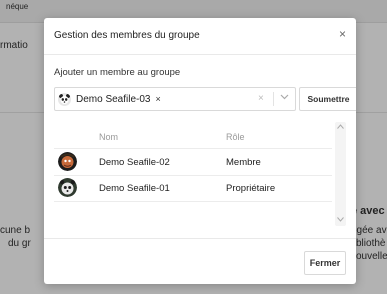 This screenshot has width=387, height=294. What do you see at coordinates (325, 263) in the screenshot?
I see `close-button: Fermer` at bounding box center [325, 263].